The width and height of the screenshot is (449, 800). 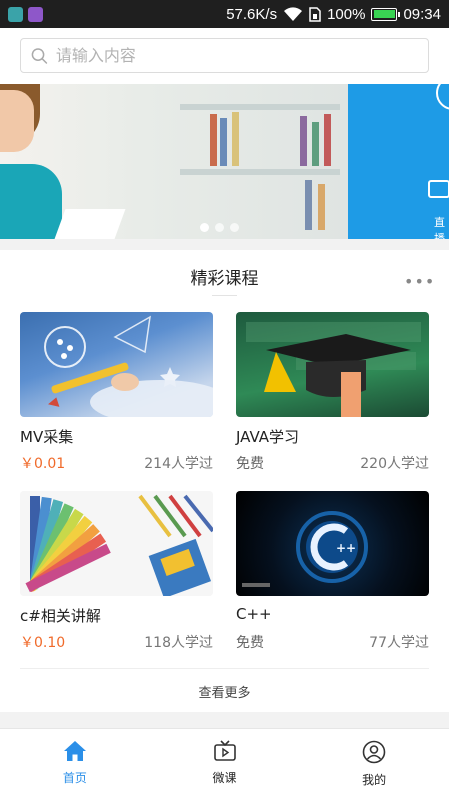 What do you see at coordinates (74, 751) in the screenshot?
I see `home-icon` at bounding box center [74, 751].